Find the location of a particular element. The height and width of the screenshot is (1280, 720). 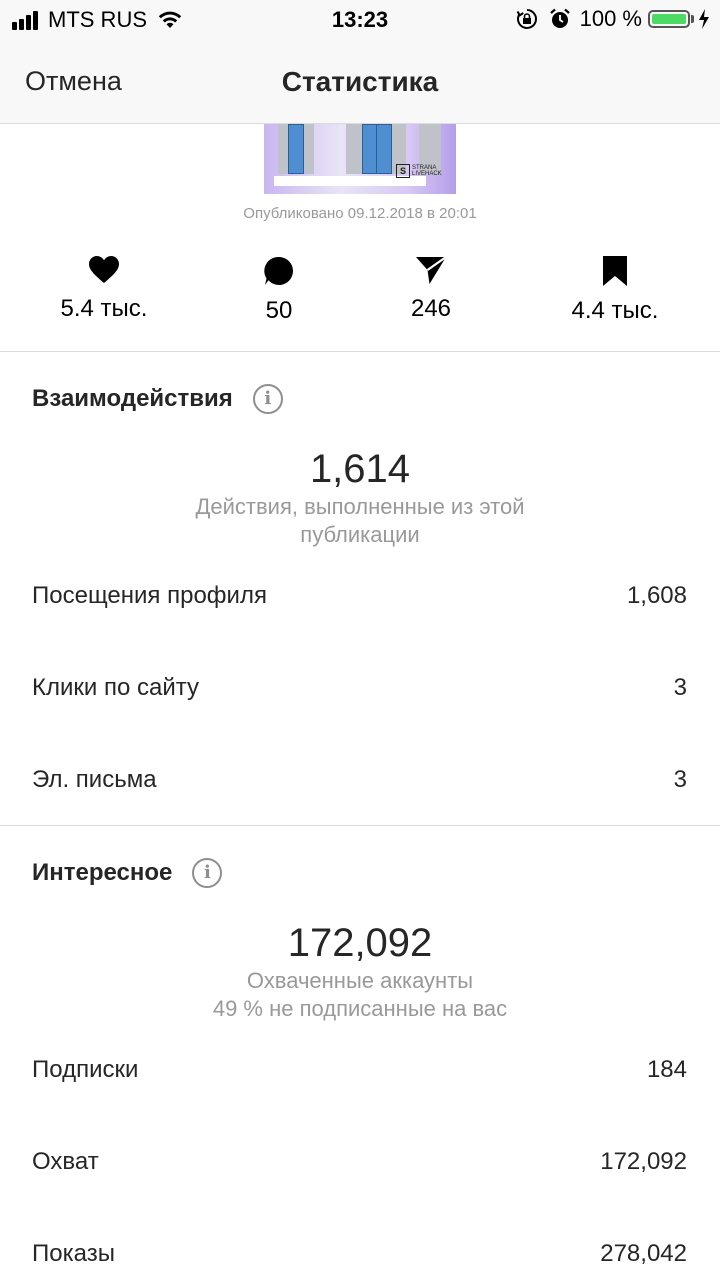

interactions-total: 1,614 is located at coordinates (360, 469).